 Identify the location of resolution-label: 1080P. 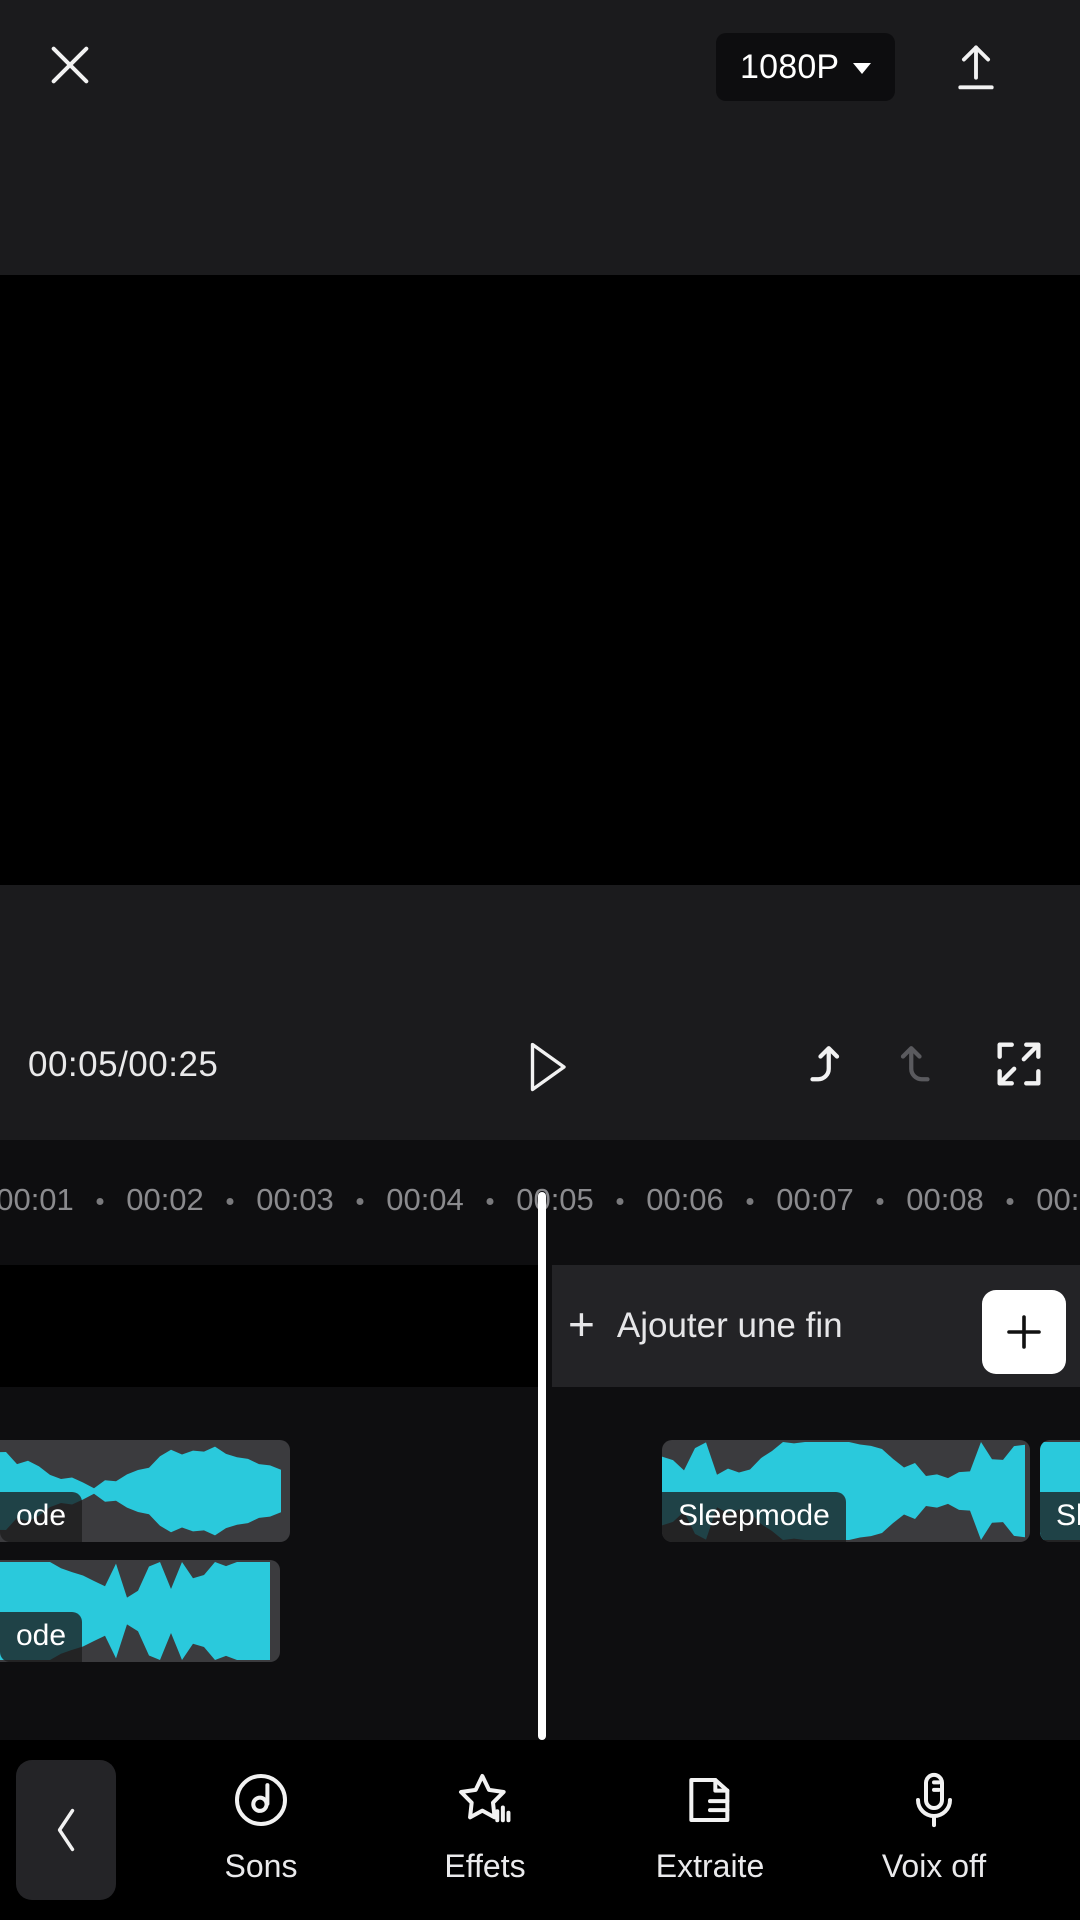
(790, 66).